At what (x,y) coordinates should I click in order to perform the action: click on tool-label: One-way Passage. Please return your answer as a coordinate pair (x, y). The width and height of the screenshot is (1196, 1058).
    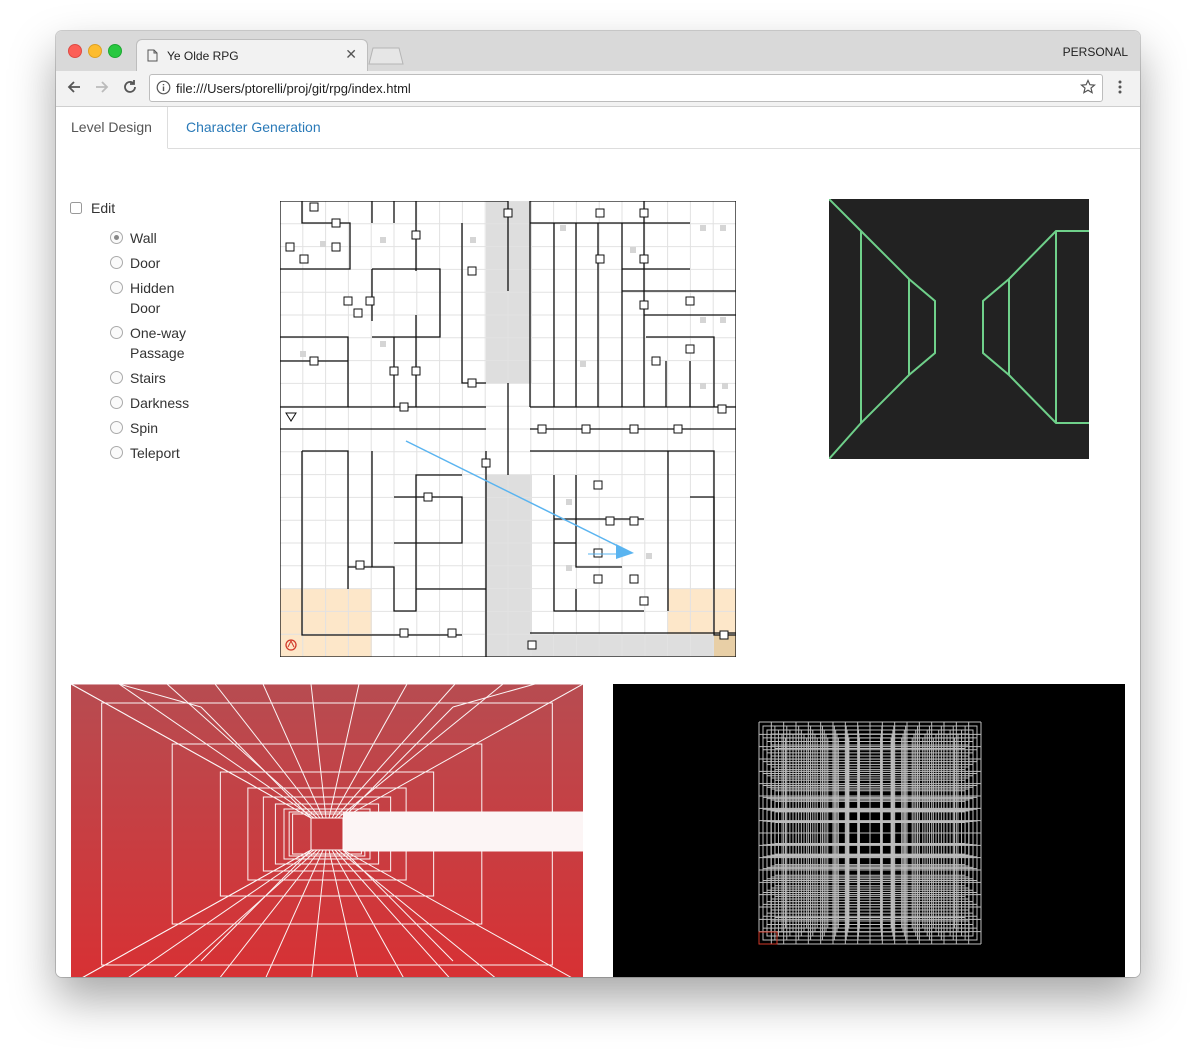
    Looking at the image, I should click on (158, 343).